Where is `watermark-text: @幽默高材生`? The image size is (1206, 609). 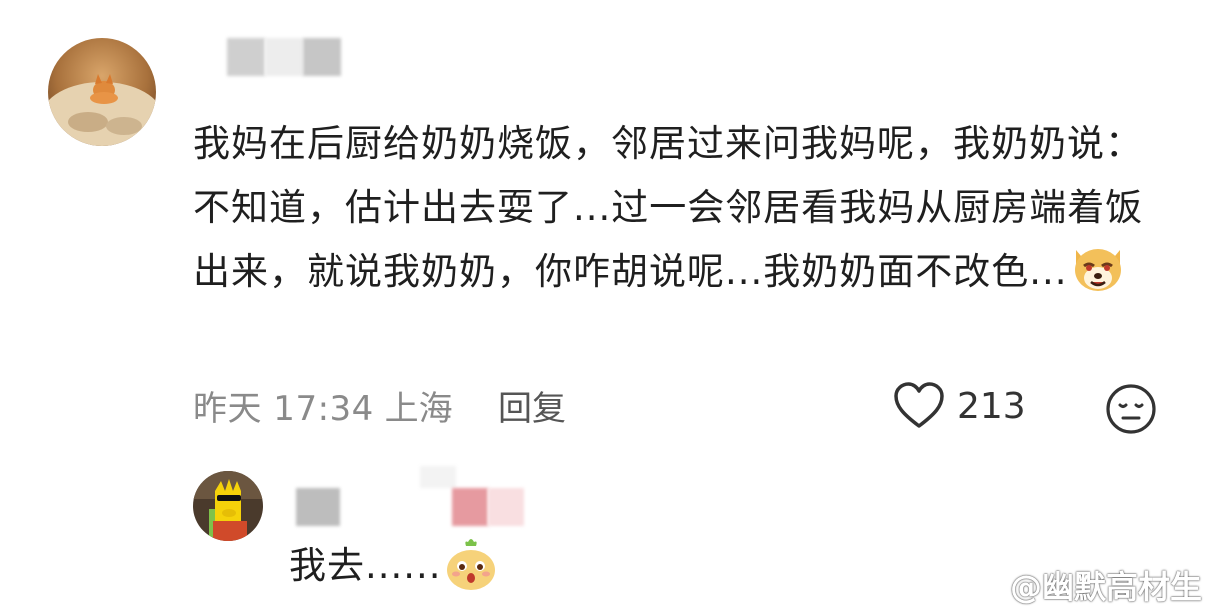 watermark-text: @幽默高材生 is located at coordinates (1106, 587).